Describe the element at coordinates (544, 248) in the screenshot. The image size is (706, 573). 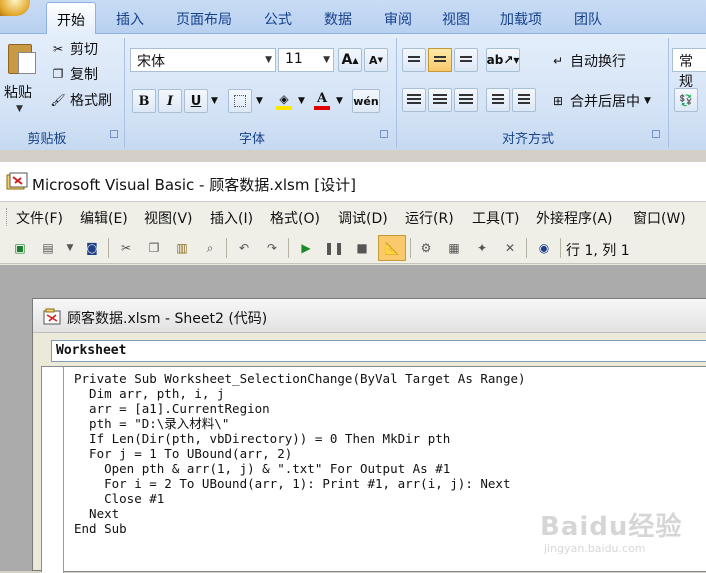
I see `help-icon: ◉` at that location.